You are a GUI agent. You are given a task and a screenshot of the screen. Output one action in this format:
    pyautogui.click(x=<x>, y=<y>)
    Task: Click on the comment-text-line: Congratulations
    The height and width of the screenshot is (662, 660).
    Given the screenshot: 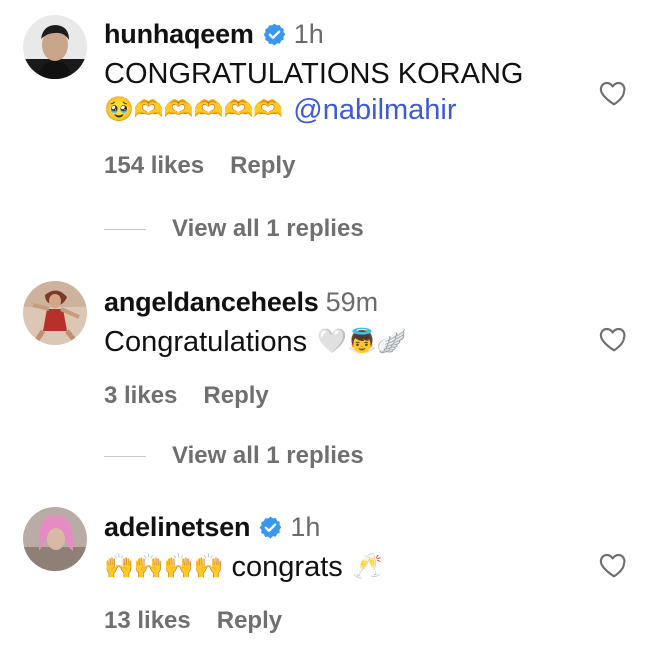 What is the action you would take?
    pyautogui.click(x=206, y=342)
    